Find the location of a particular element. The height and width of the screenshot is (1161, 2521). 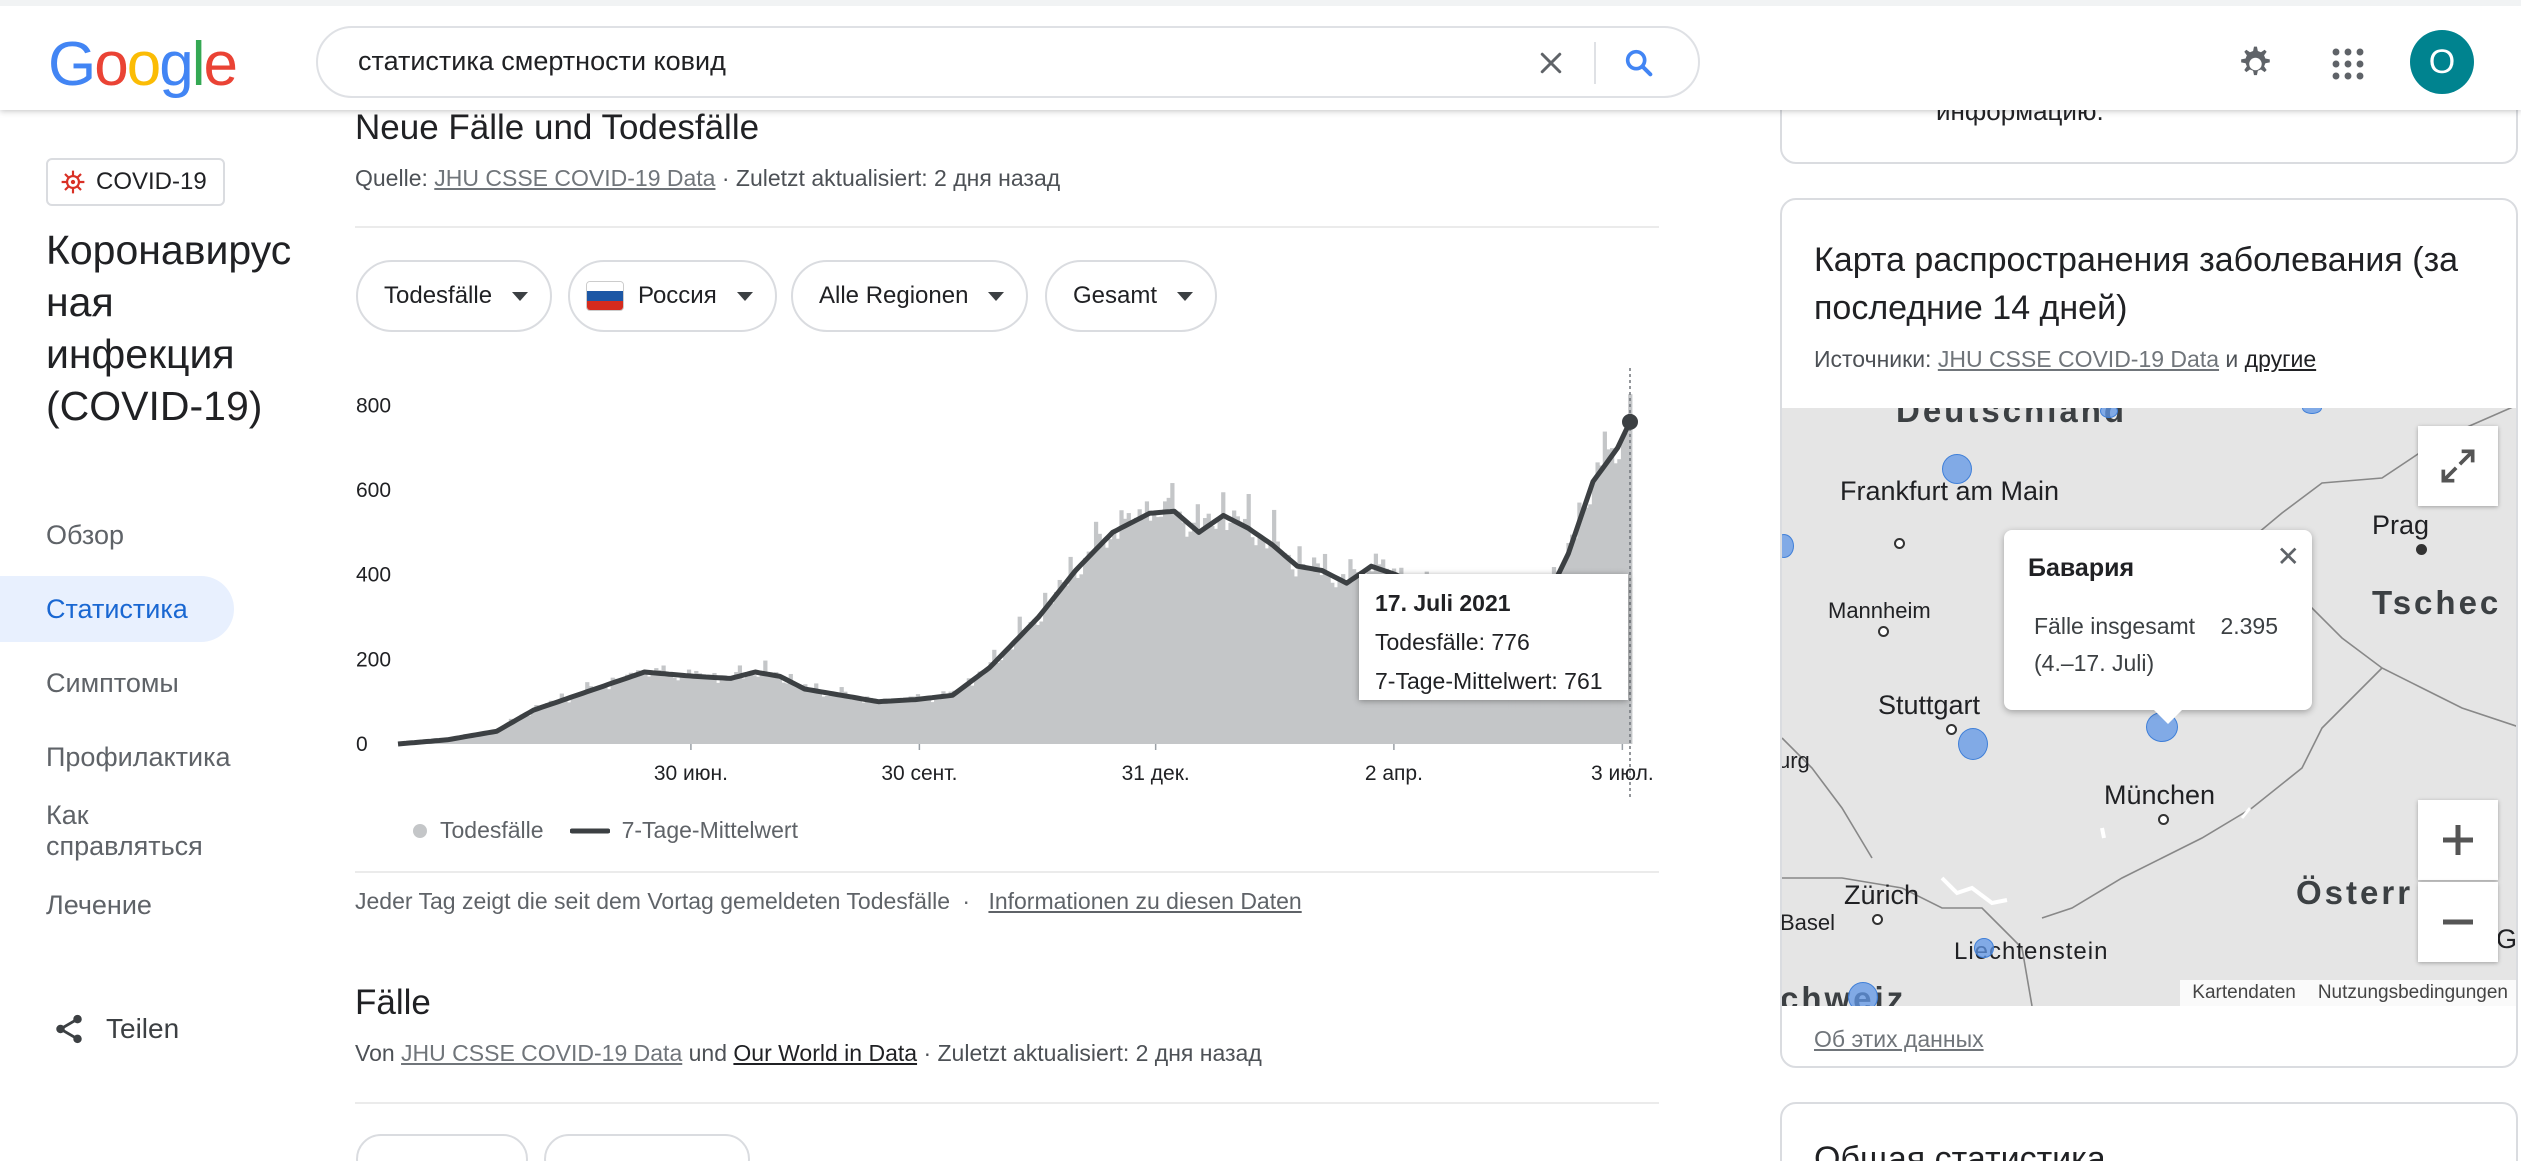

source-prefix: Quelle: is located at coordinates (391, 178).